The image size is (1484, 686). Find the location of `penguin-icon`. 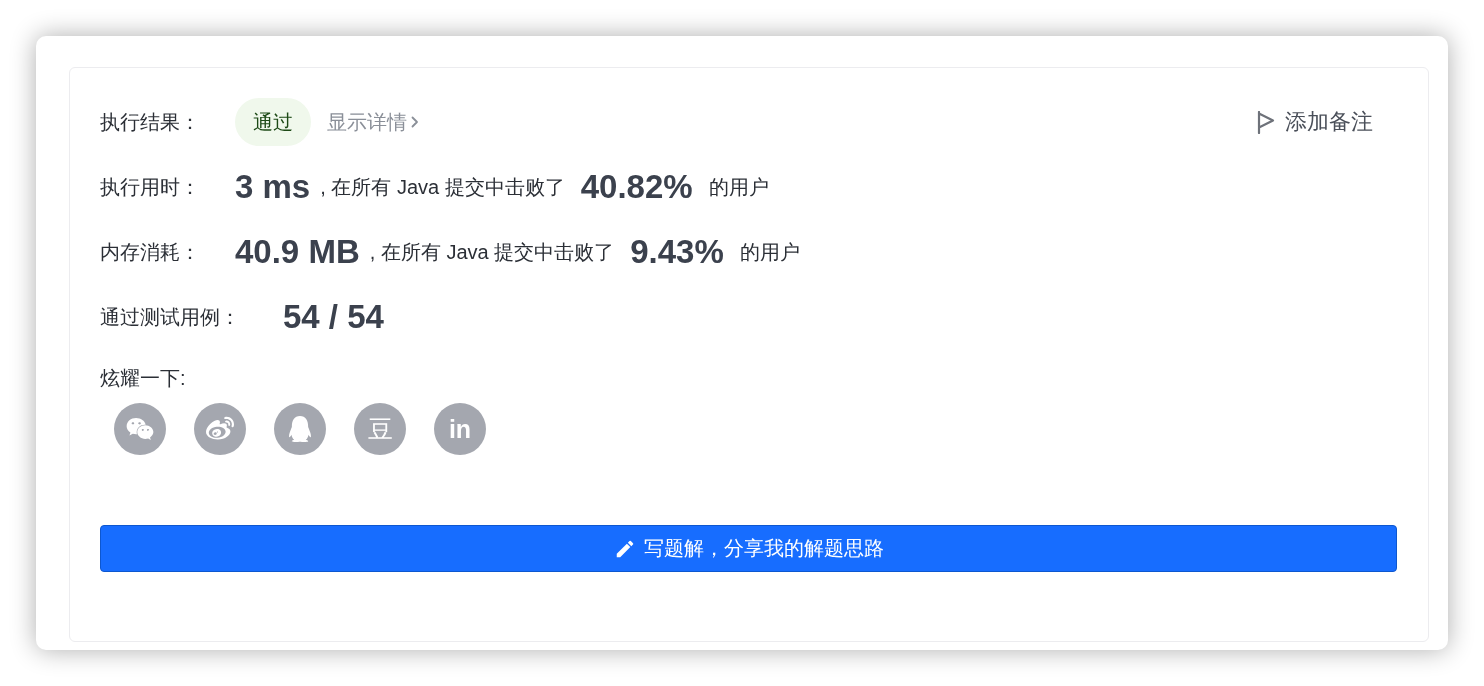

penguin-icon is located at coordinates (300, 429).